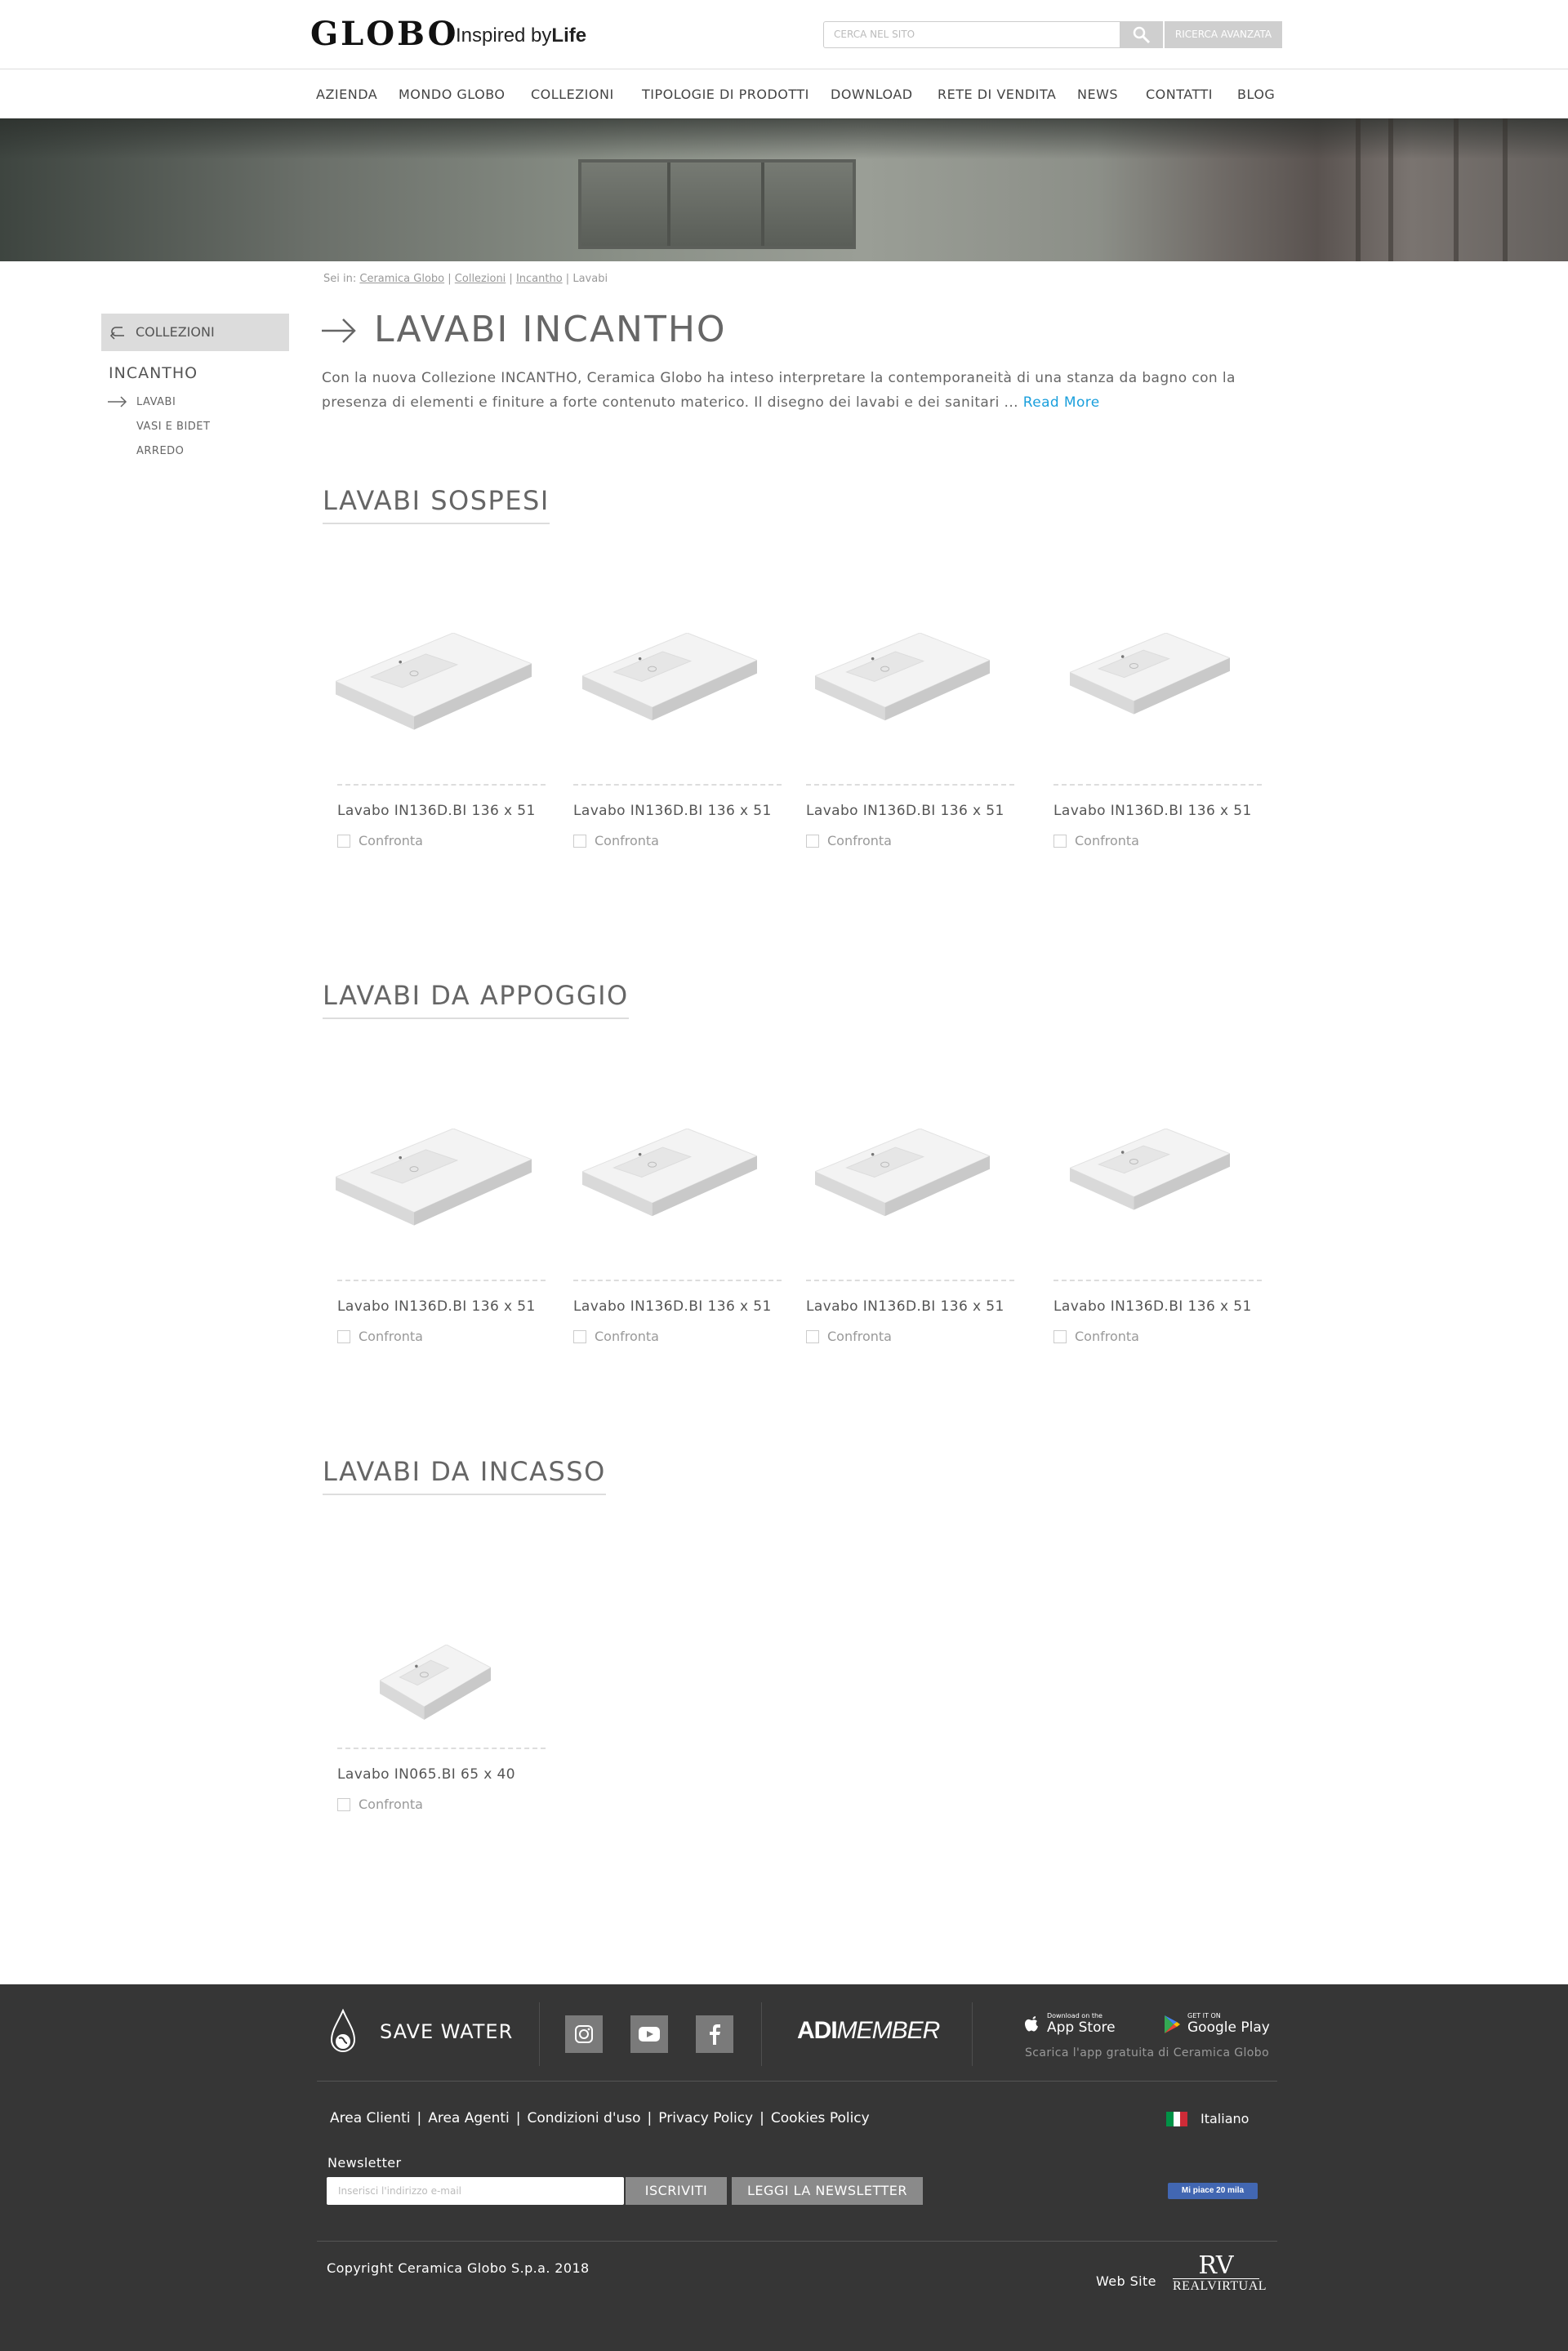 The image size is (1568, 2351). I want to click on read-more-link: Read More, so click(1061, 402).